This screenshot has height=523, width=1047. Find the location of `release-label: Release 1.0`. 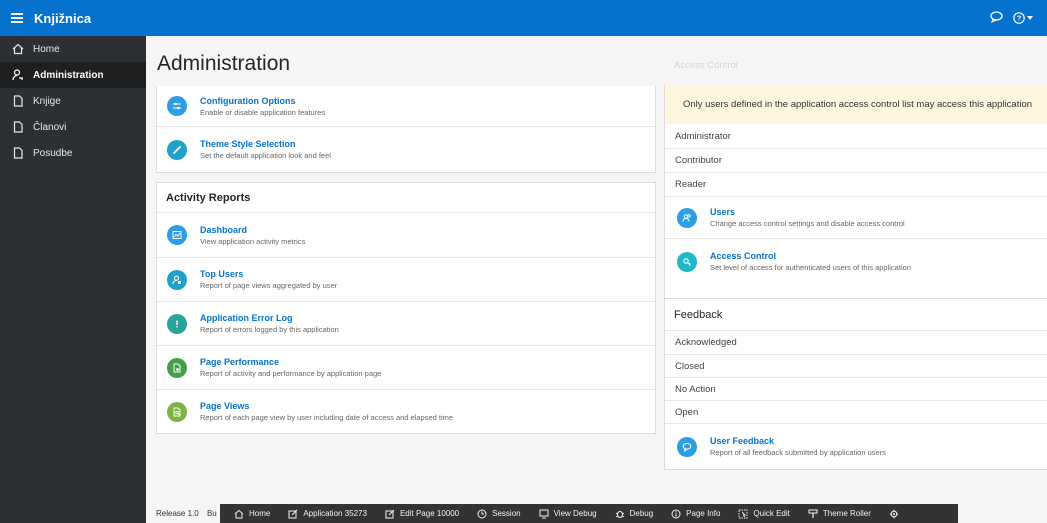

release-label: Release 1.0 is located at coordinates (177, 513).